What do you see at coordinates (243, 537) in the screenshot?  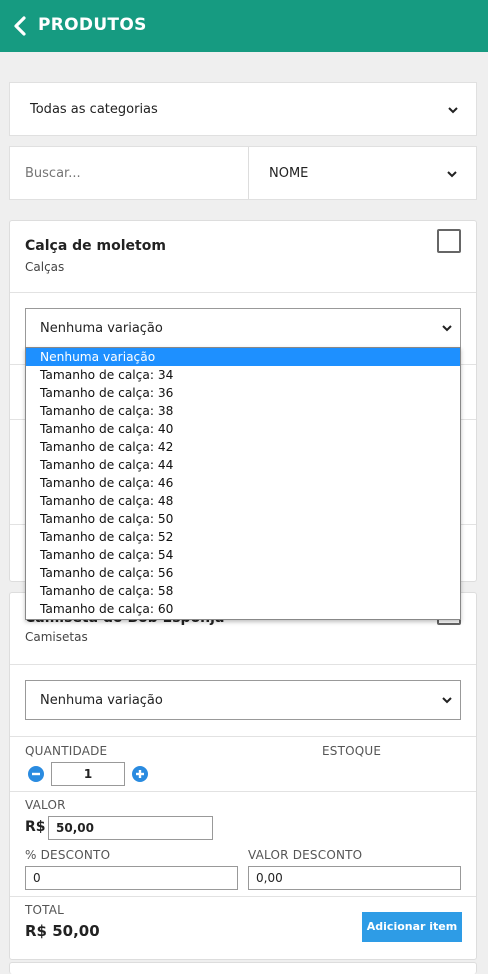 I see `dropdown-option: Tamanho de calça: 52` at bounding box center [243, 537].